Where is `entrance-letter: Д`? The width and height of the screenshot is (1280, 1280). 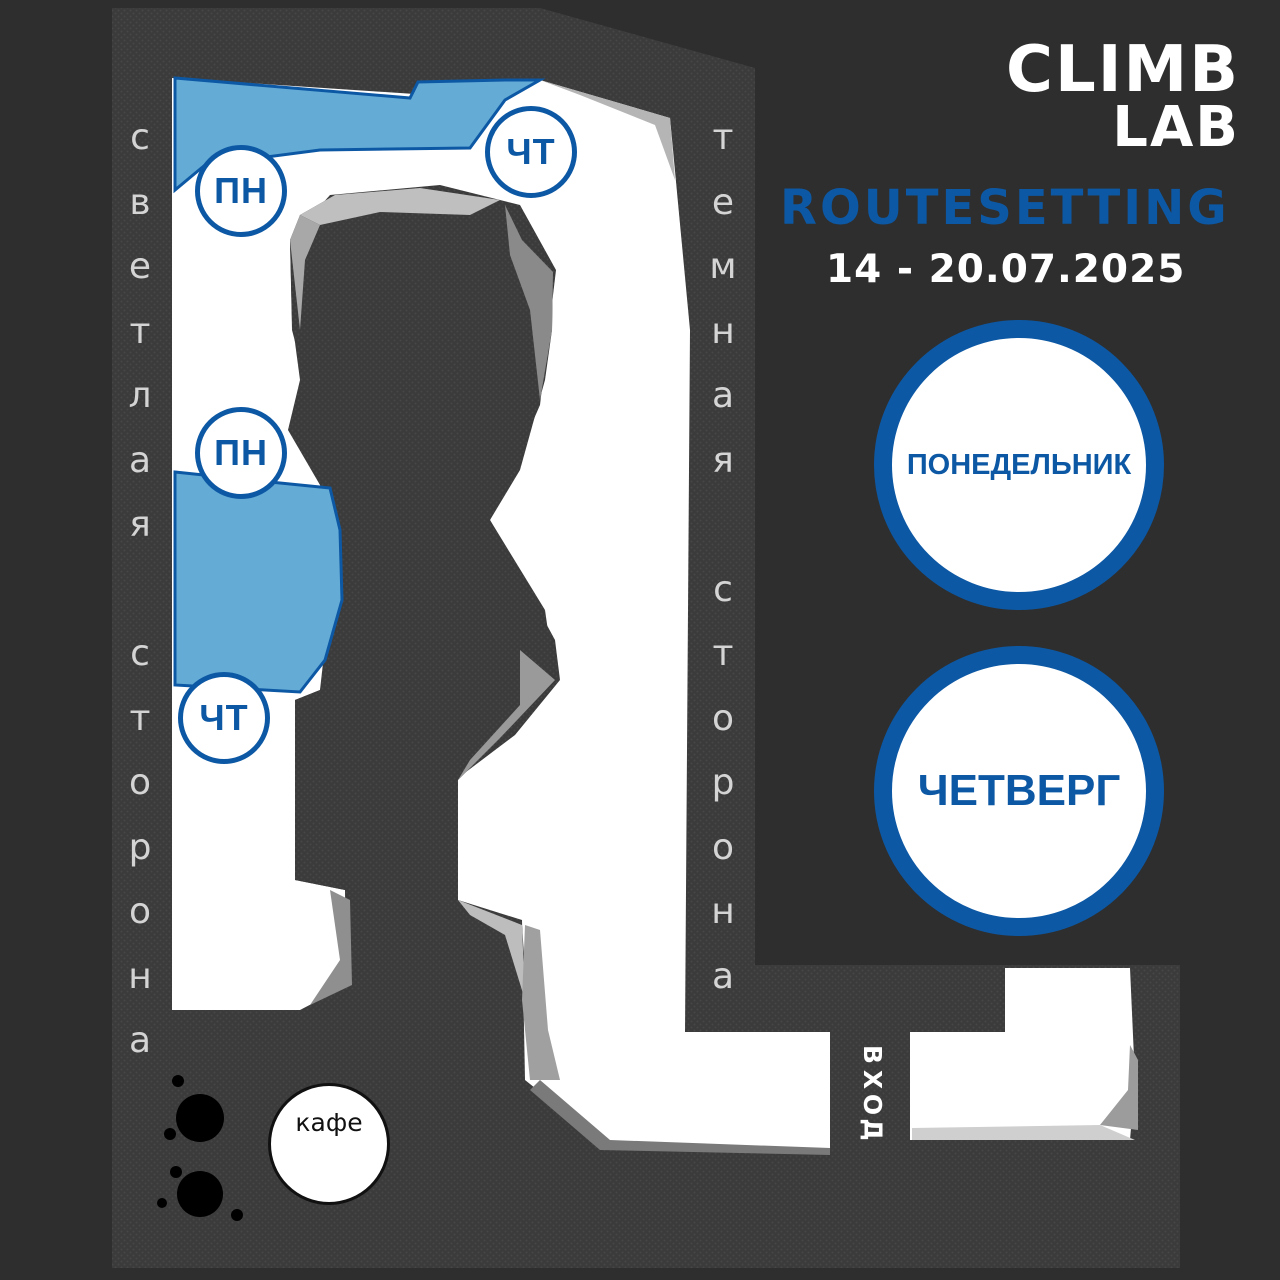
entrance-letter: Д is located at coordinates (873, 1129).